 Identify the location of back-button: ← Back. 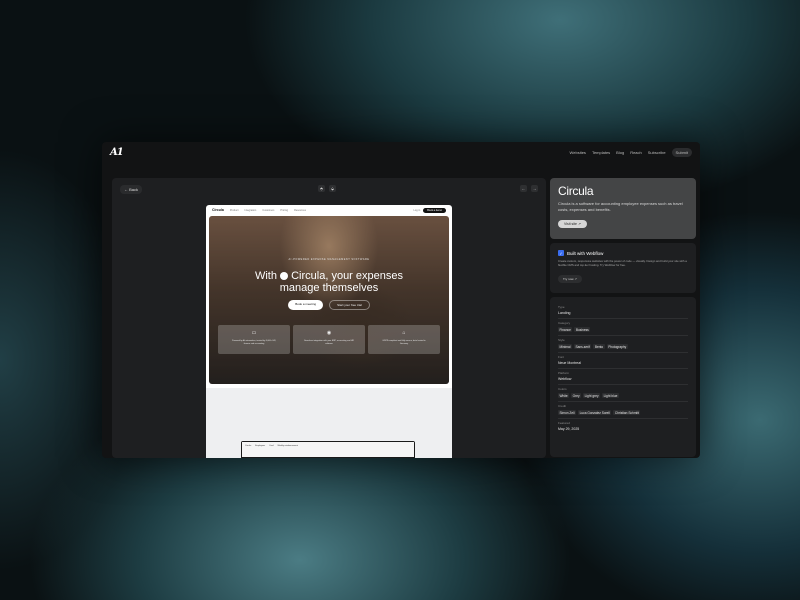
(131, 189).